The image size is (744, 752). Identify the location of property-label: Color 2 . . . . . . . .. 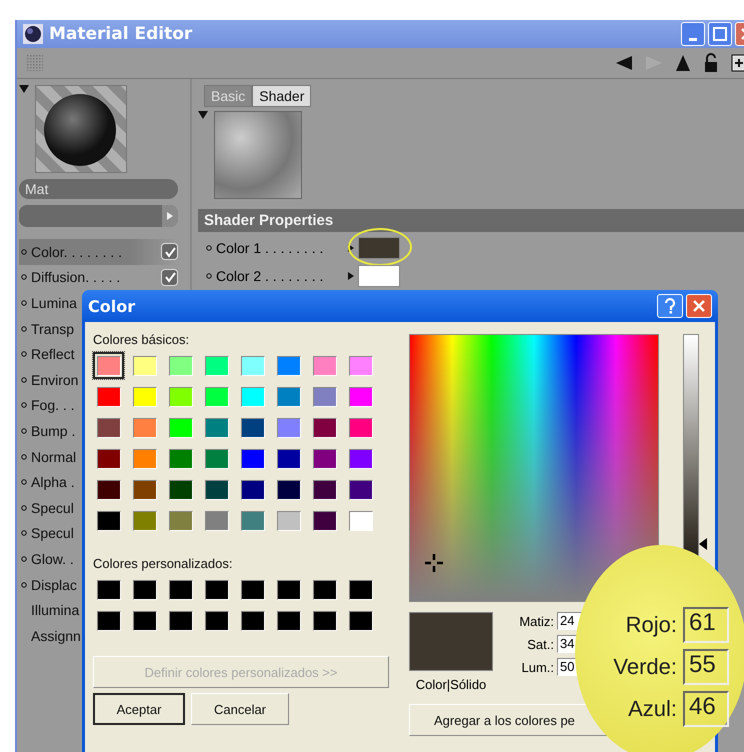
(270, 276).